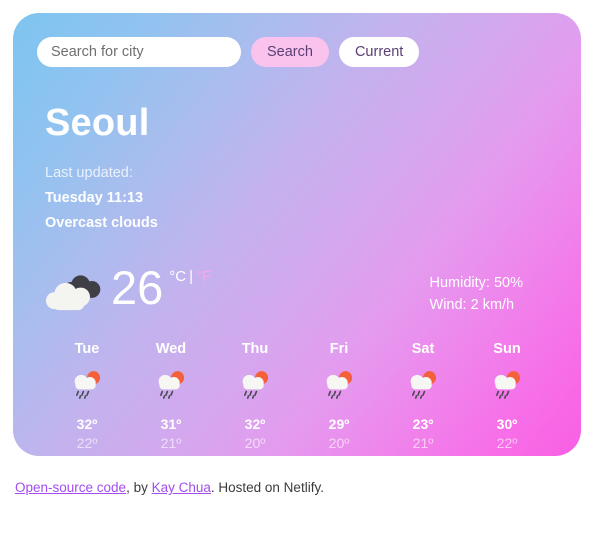  I want to click on city-name: Seoul, so click(97, 123).